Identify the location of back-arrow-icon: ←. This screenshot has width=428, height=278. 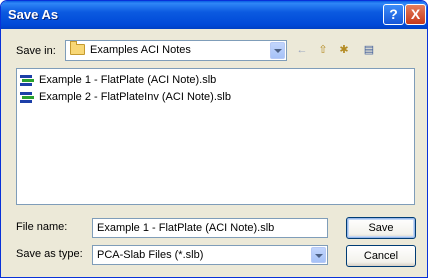
(302, 50).